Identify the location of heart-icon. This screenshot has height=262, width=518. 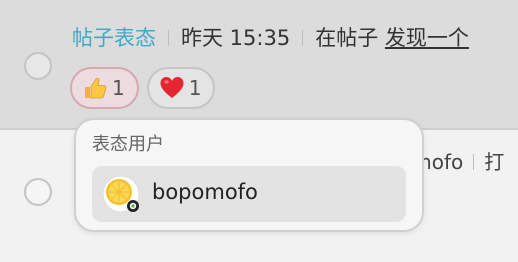
(172, 87).